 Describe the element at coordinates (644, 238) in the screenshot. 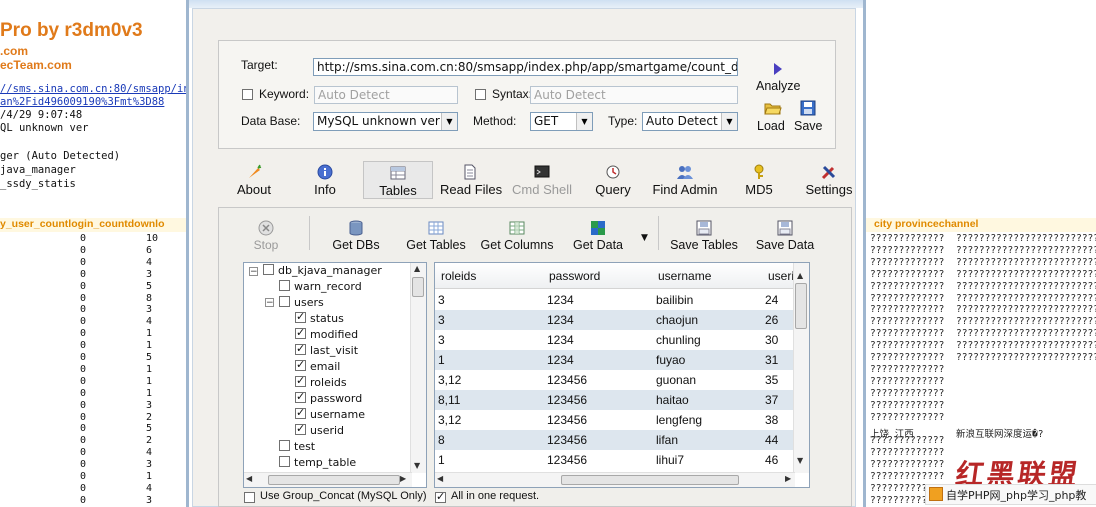

I see `get-data-dropdown-icon: ▼` at that location.